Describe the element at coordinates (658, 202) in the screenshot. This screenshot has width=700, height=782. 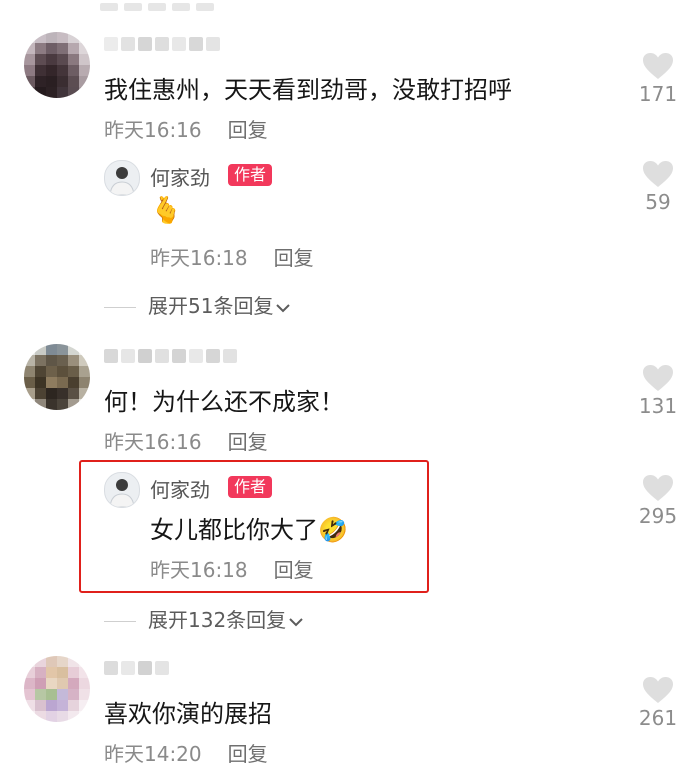
I see `like-count: 59` at that location.